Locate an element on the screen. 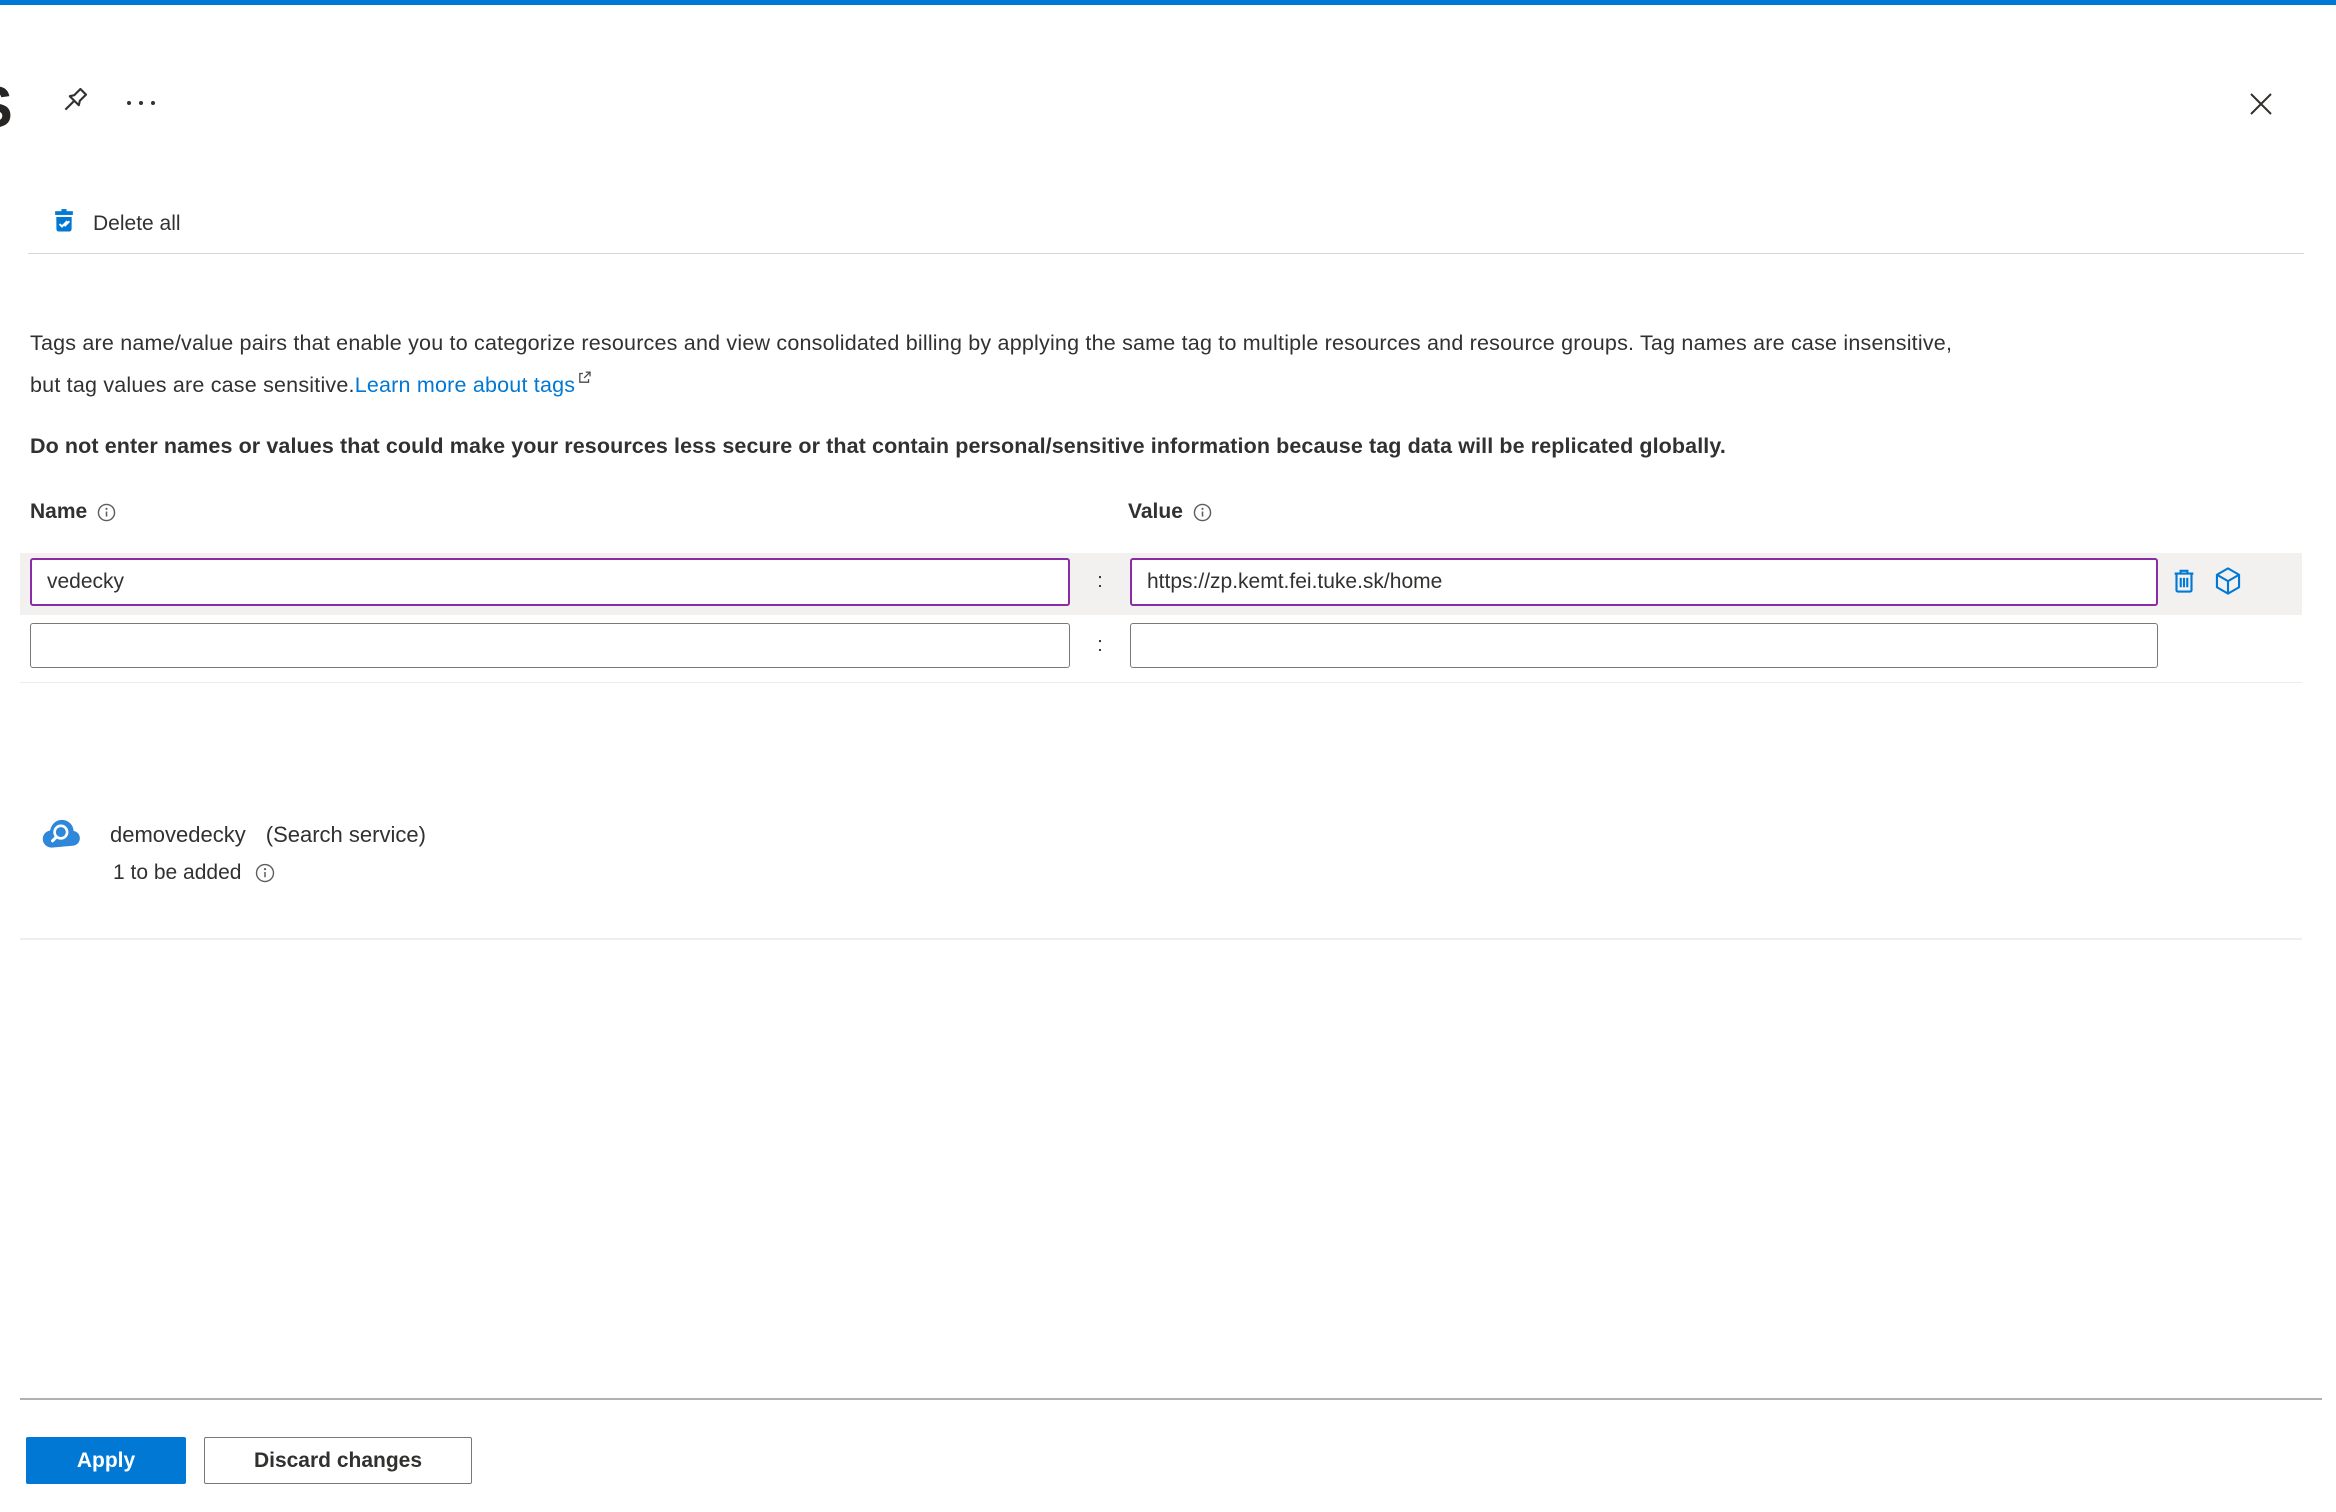 Image resolution: width=2336 pixels, height=1512 pixels. more-button is located at coordinates (141, 104).